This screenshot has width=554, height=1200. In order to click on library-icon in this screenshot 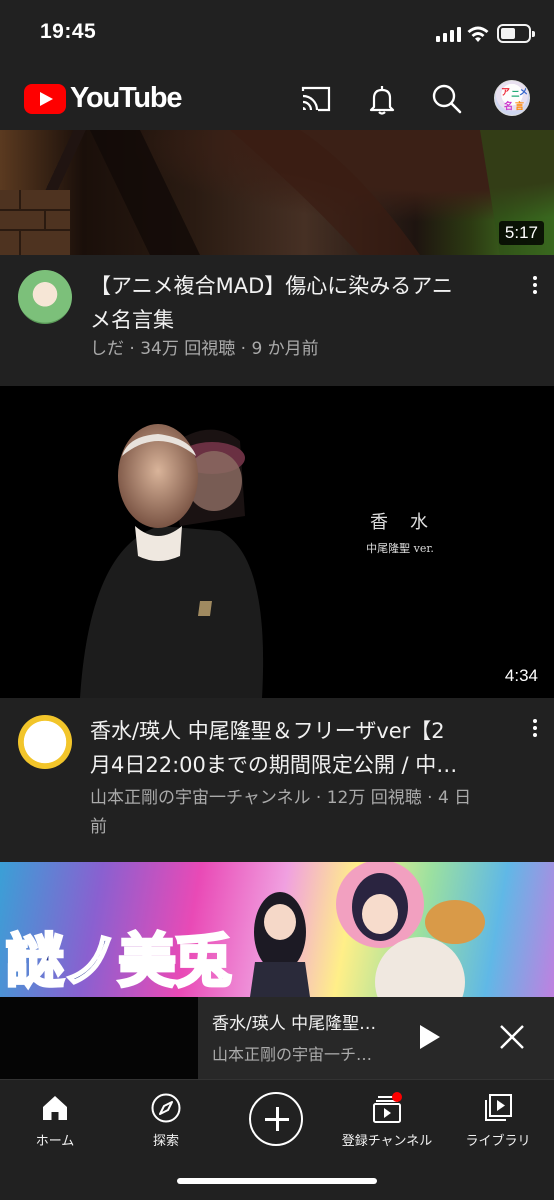, I will do `click(498, 1107)`.